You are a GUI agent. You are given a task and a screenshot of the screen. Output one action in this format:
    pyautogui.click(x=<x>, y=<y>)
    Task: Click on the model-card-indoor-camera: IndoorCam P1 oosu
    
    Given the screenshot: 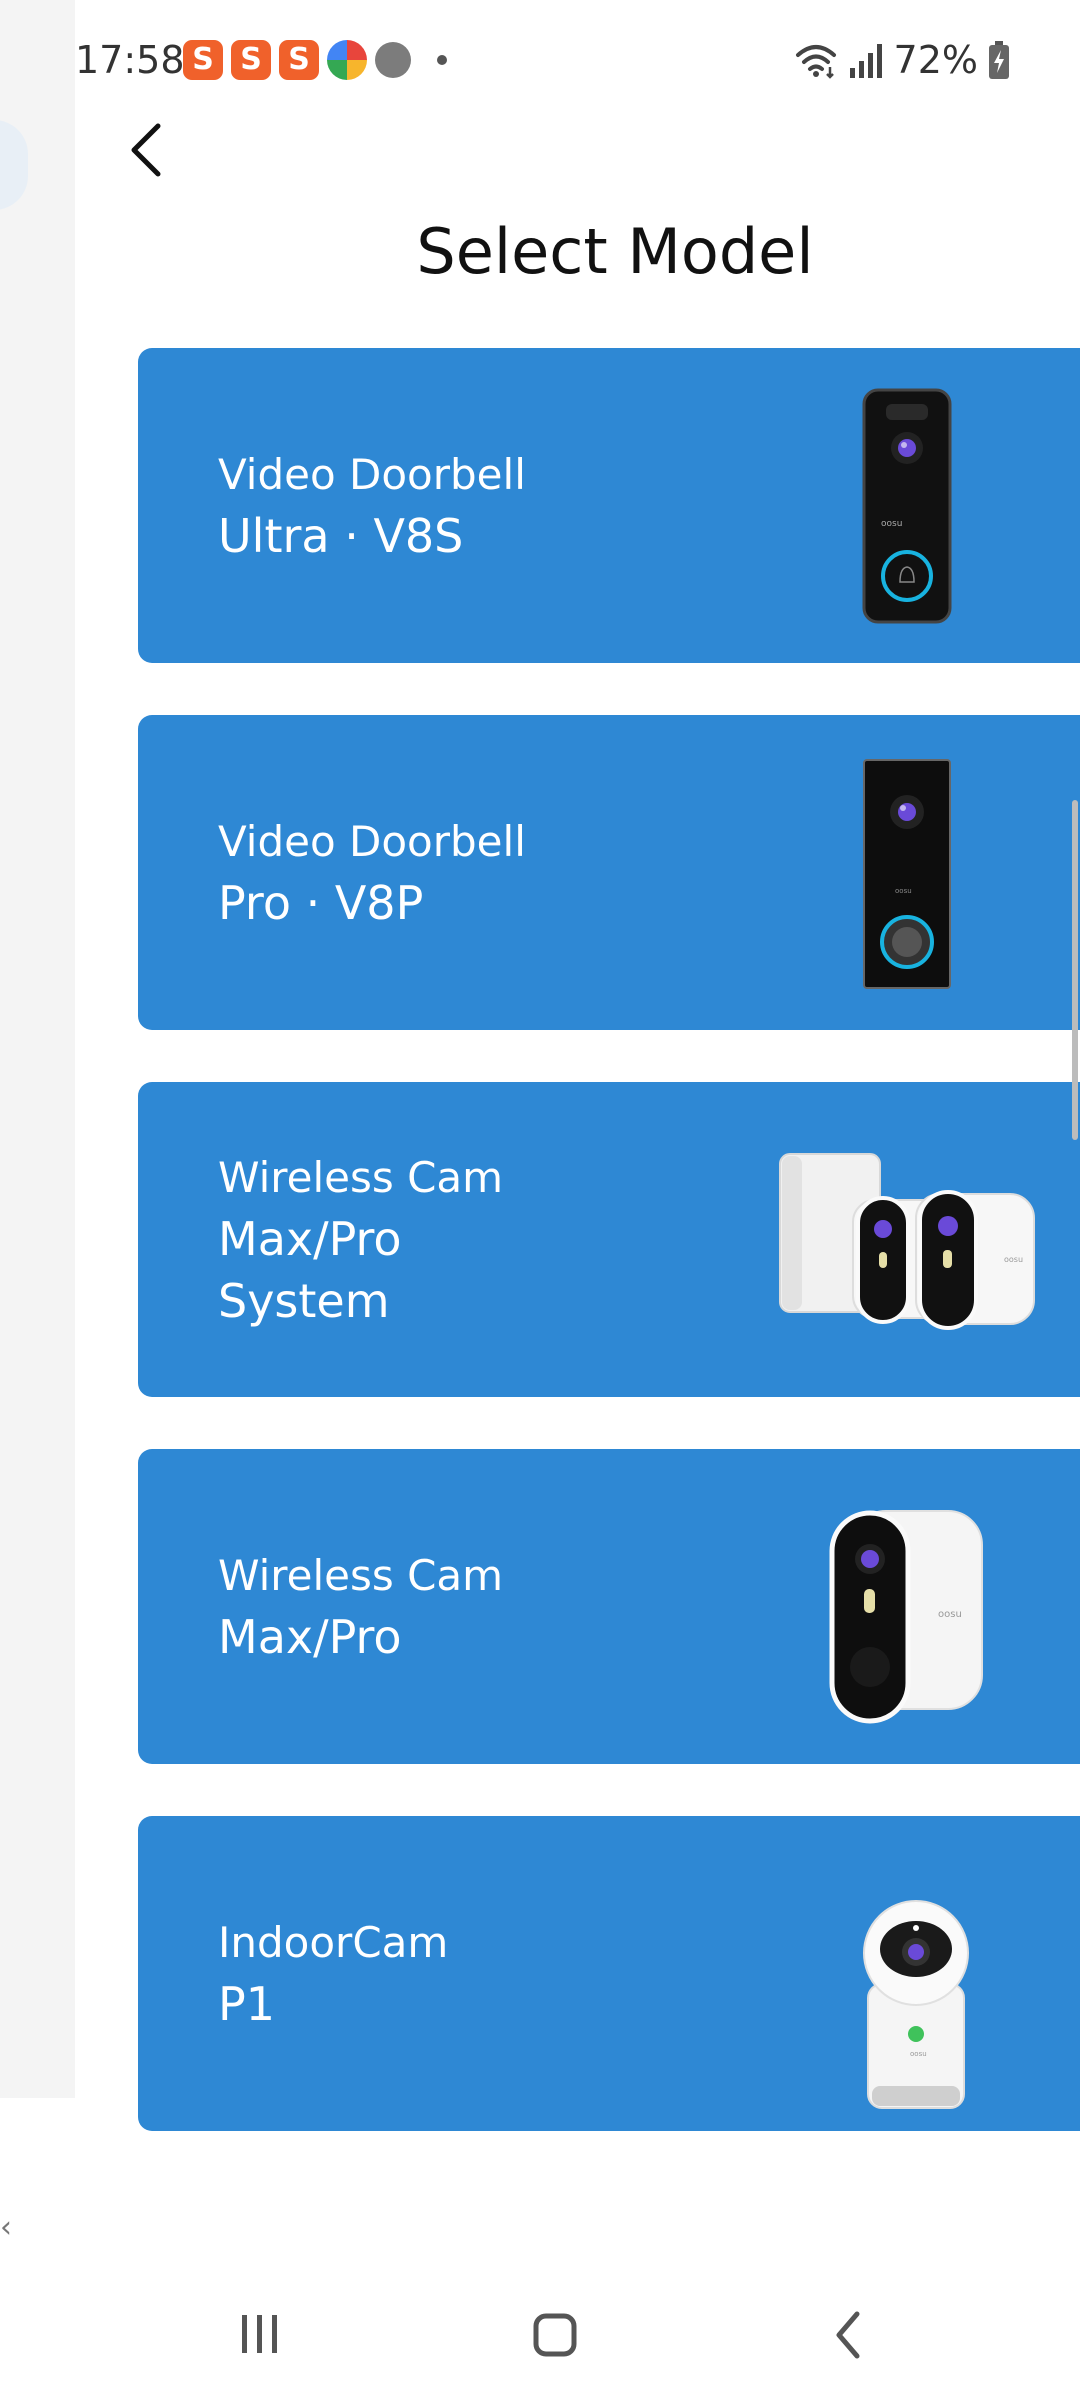 What is the action you would take?
    pyautogui.click(x=609, y=1973)
    